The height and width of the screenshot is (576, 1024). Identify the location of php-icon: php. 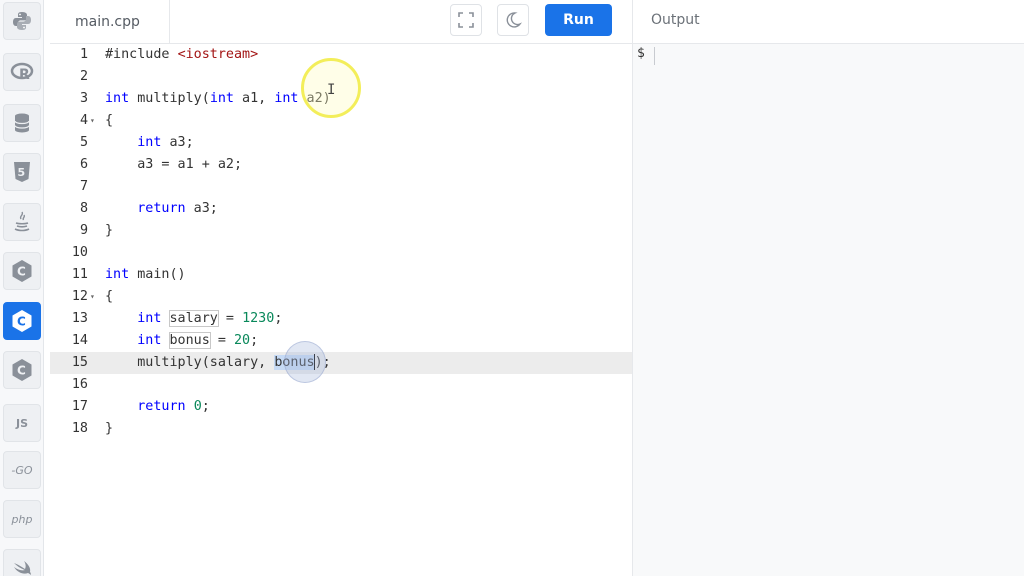
(22, 519).